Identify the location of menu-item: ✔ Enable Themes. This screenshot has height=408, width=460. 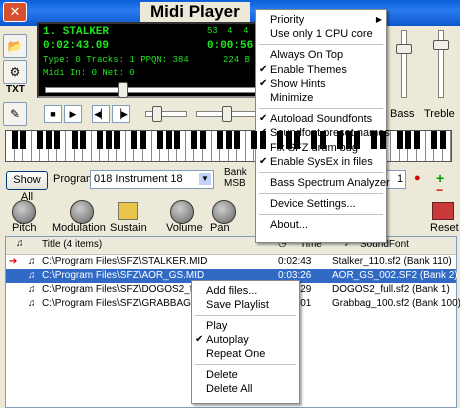
(321, 70).